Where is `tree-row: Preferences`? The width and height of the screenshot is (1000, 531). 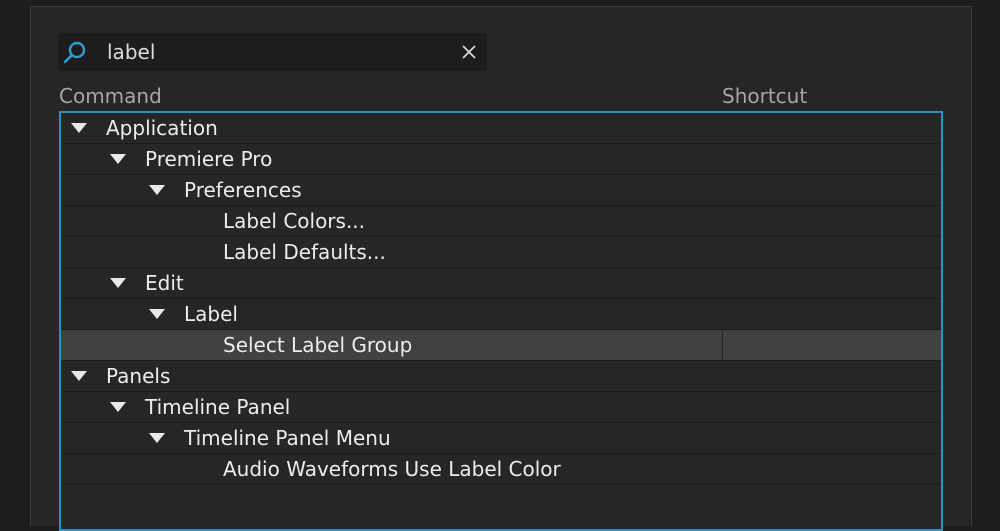 tree-row: Preferences is located at coordinates (501, 190).